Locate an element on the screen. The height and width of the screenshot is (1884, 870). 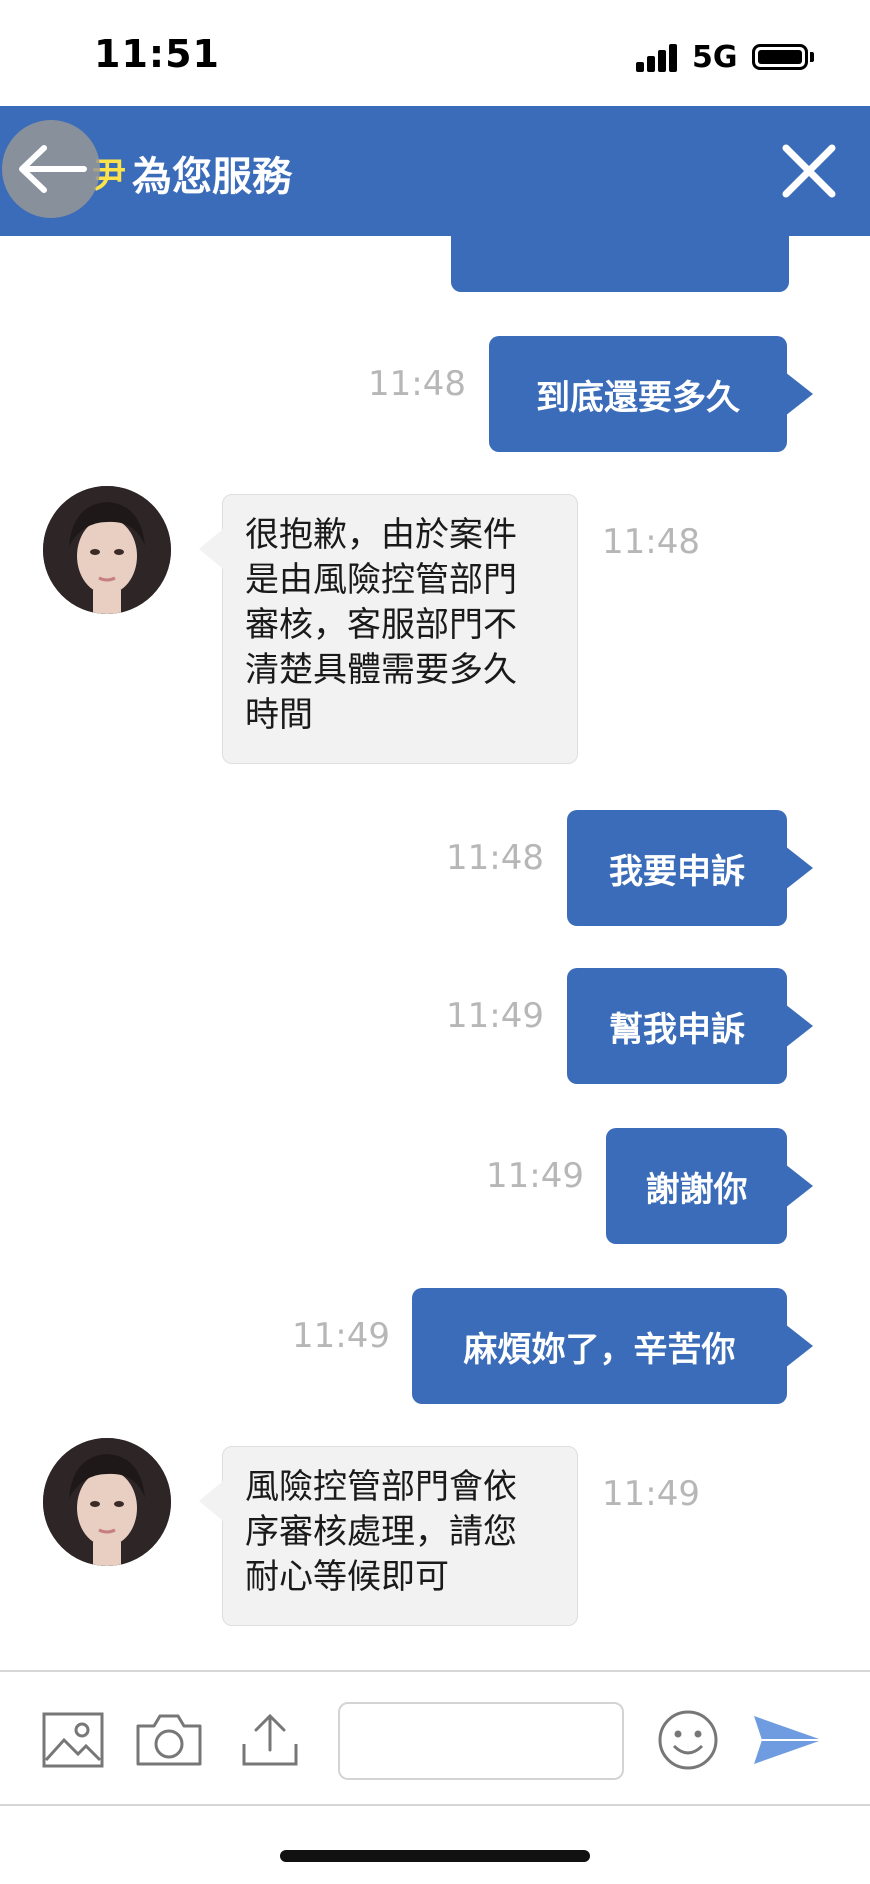
send-icon is located at coordinates (788, 1740).